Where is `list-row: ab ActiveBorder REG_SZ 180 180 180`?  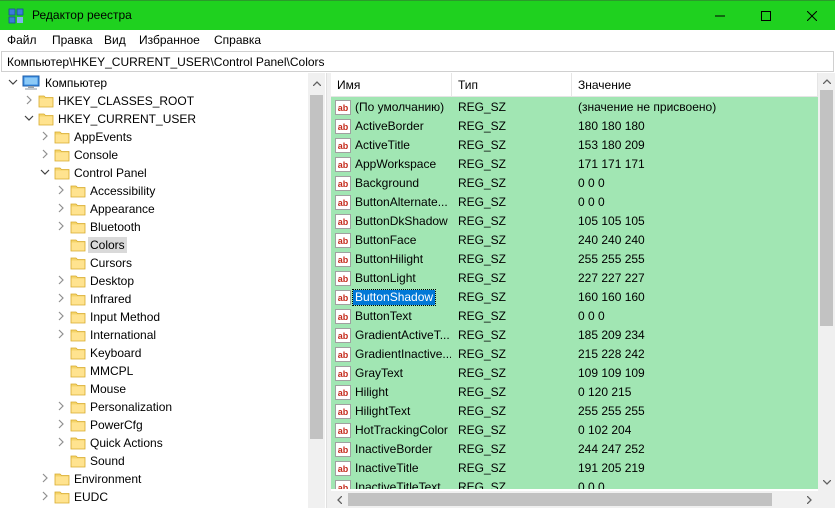
list-row: ab ActiveBorder REG_SZ 180 180 180 is located at coordinates (574, 126).